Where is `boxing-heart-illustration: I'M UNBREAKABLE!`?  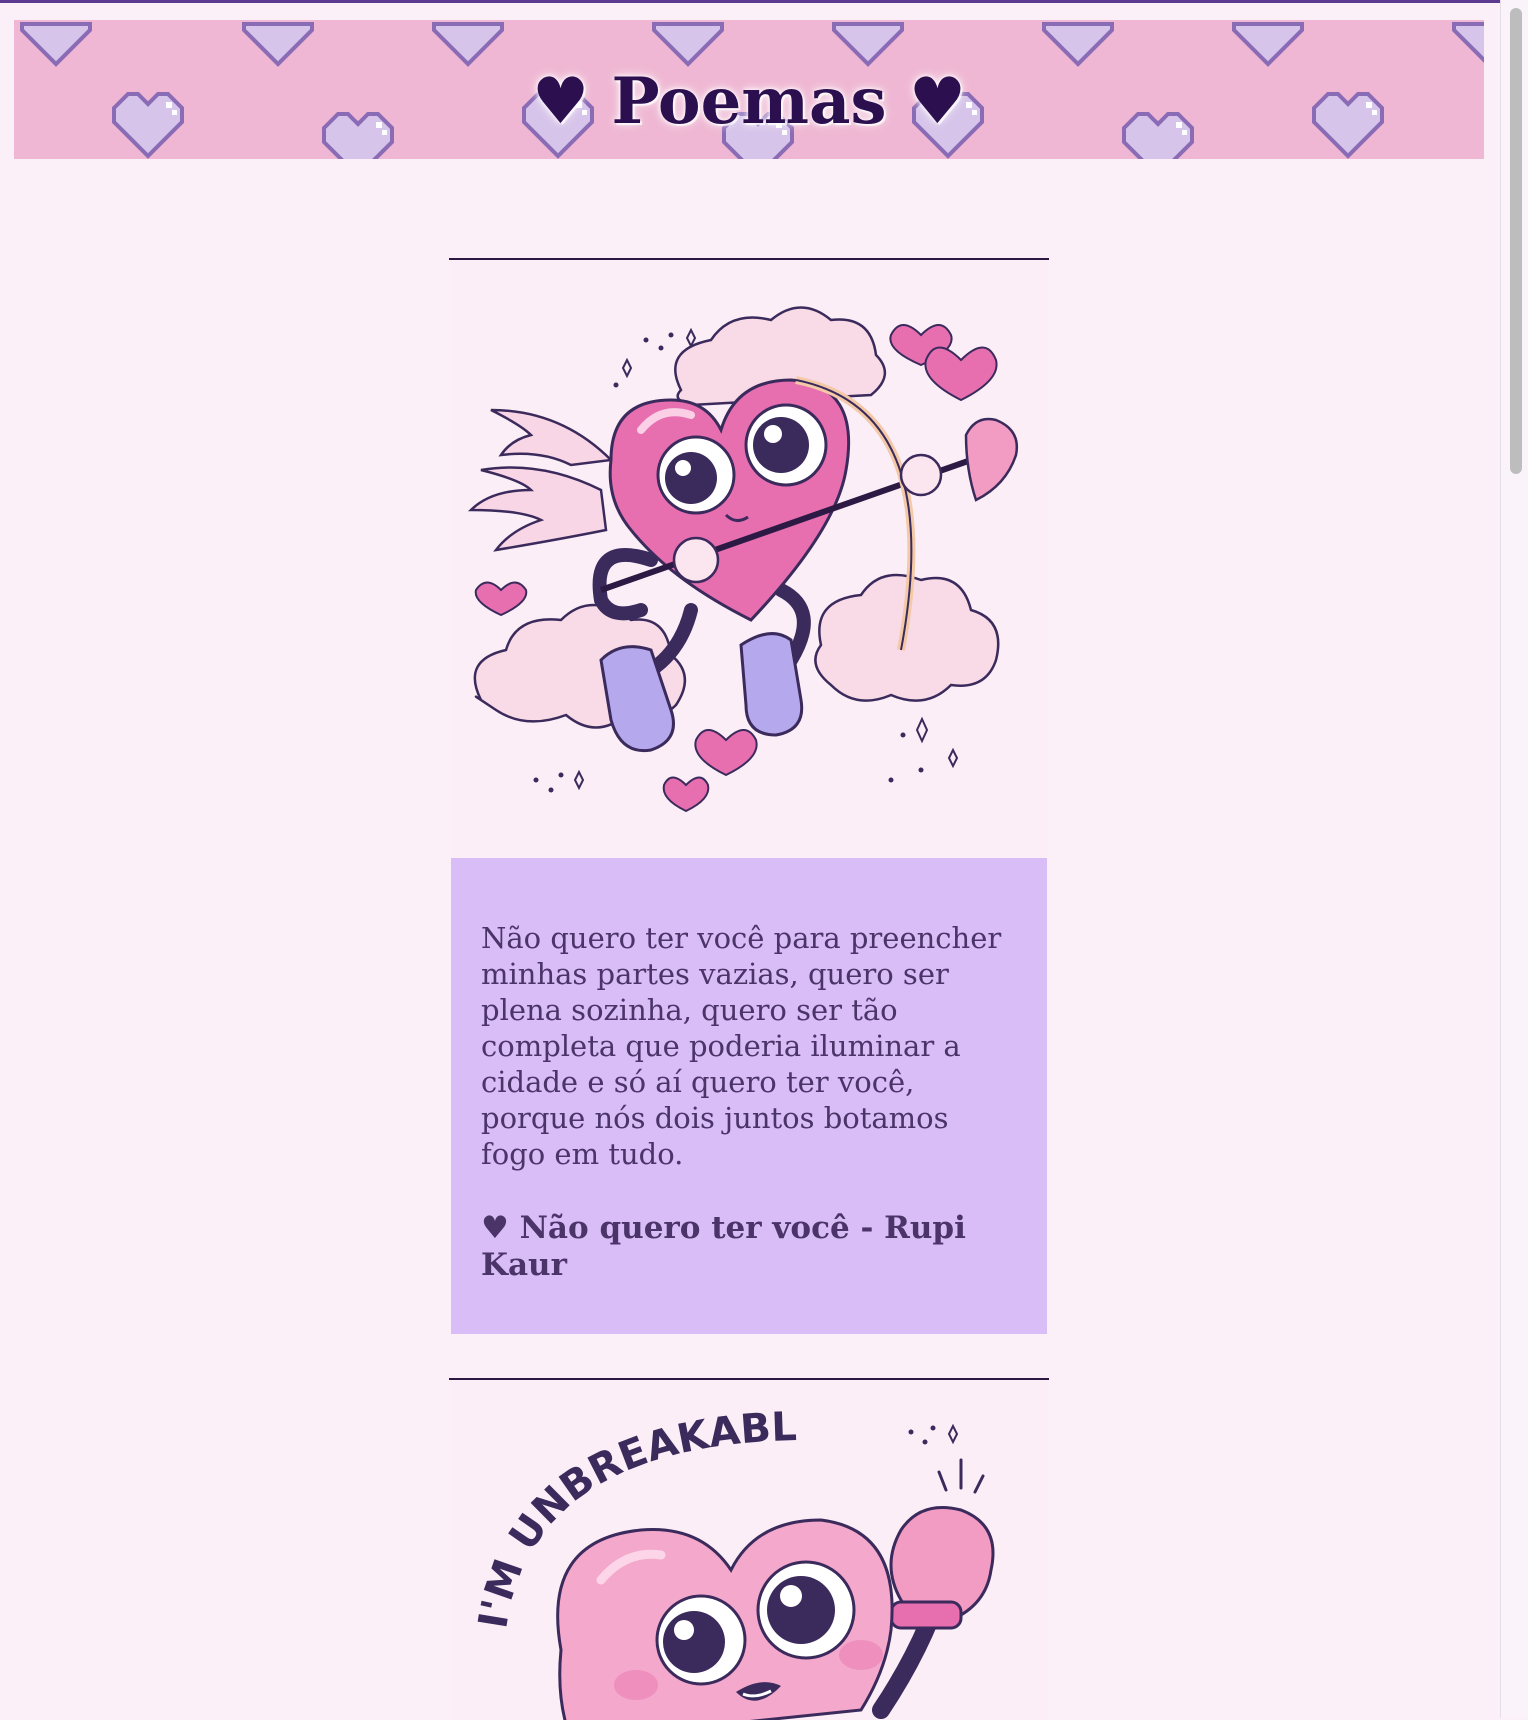
boxing-heart-illustration: I'M UNBREAKABLE! is located at coordinates (749, 1550).